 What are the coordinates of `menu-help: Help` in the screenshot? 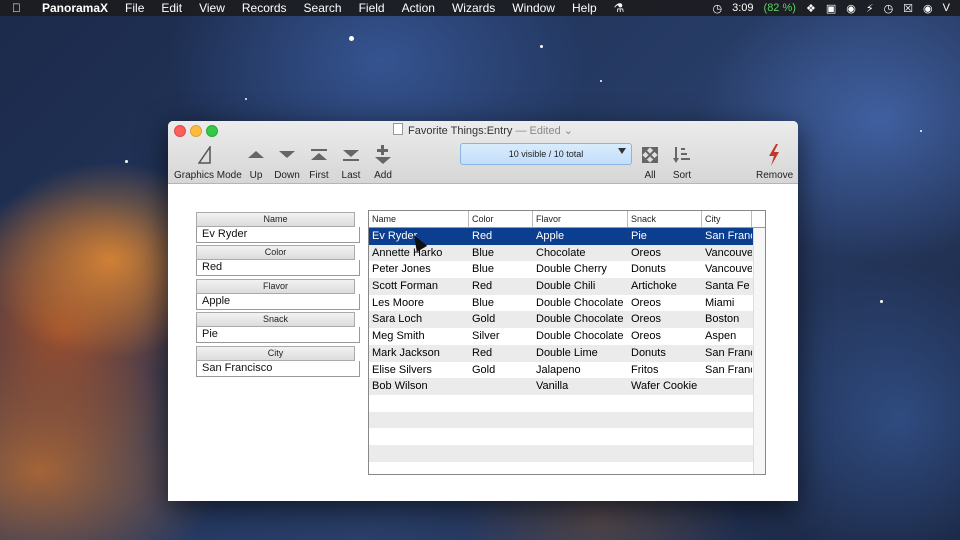 It's located at (584, 8).